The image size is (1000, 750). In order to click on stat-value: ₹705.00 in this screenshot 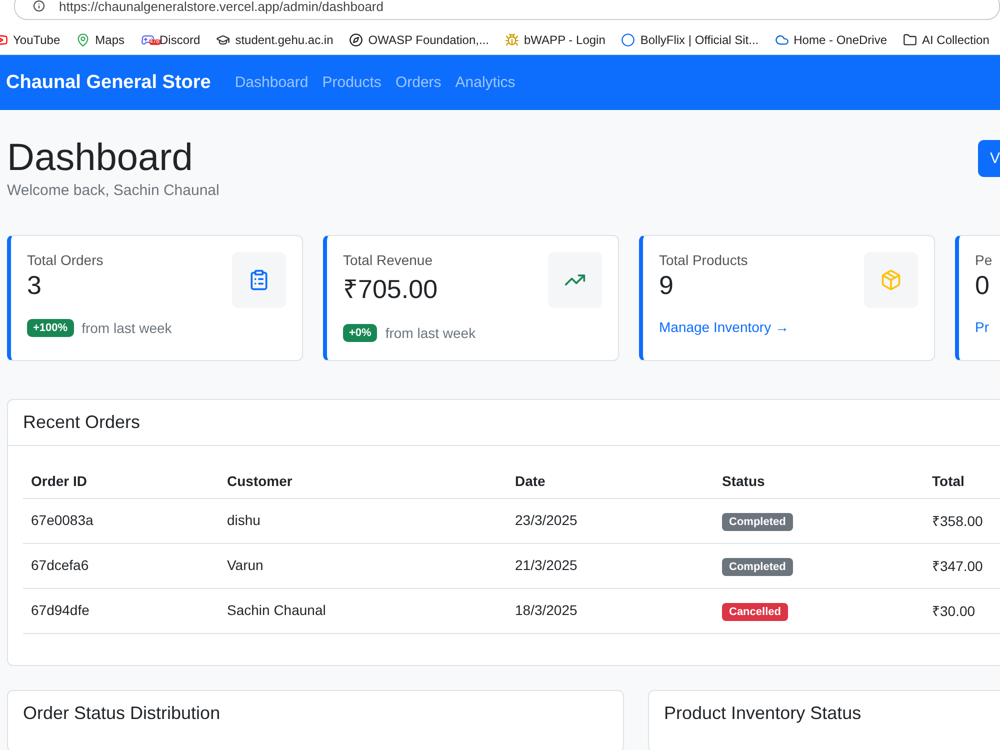, I will do `click(390, 289)`.